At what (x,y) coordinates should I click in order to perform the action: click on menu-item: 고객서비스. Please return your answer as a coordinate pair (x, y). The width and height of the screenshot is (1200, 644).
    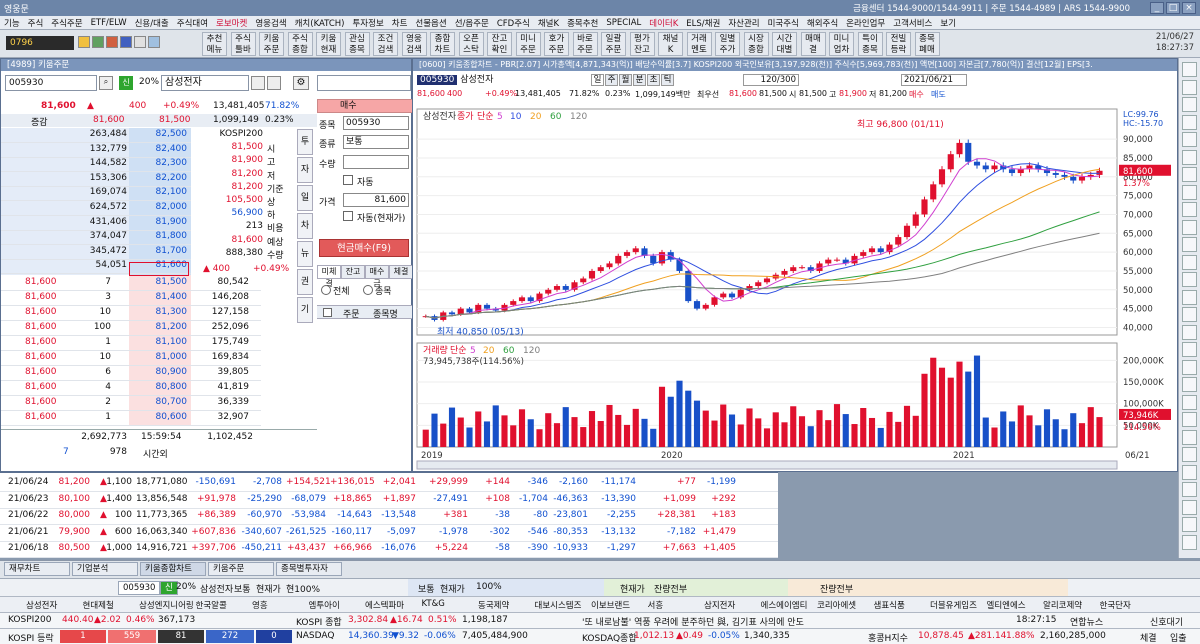
    Looking at the image, I should click on (912, 23).